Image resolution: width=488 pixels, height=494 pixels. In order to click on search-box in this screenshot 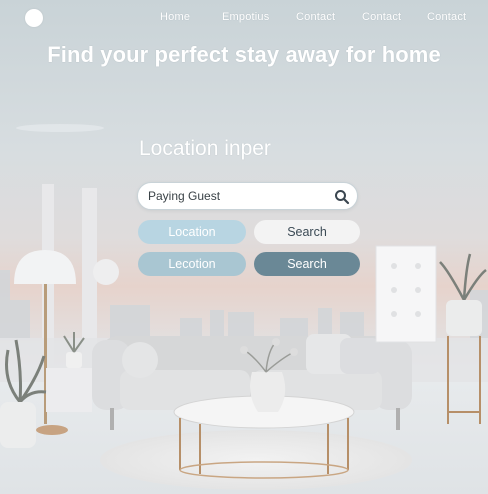, I will do `click(247, 196)`.